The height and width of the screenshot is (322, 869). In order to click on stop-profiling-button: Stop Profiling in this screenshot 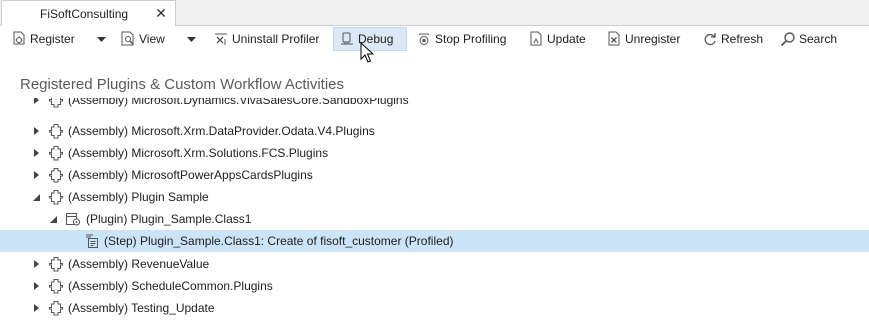, I will do `click(461, 39)`.